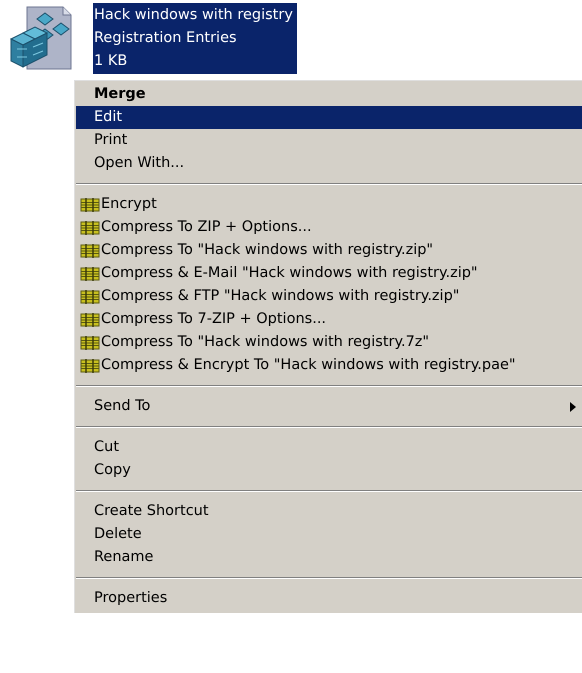 The height and width of the screenshot is (673, 582). I want to click on submenu-arrow-icon, so click(573, 407).